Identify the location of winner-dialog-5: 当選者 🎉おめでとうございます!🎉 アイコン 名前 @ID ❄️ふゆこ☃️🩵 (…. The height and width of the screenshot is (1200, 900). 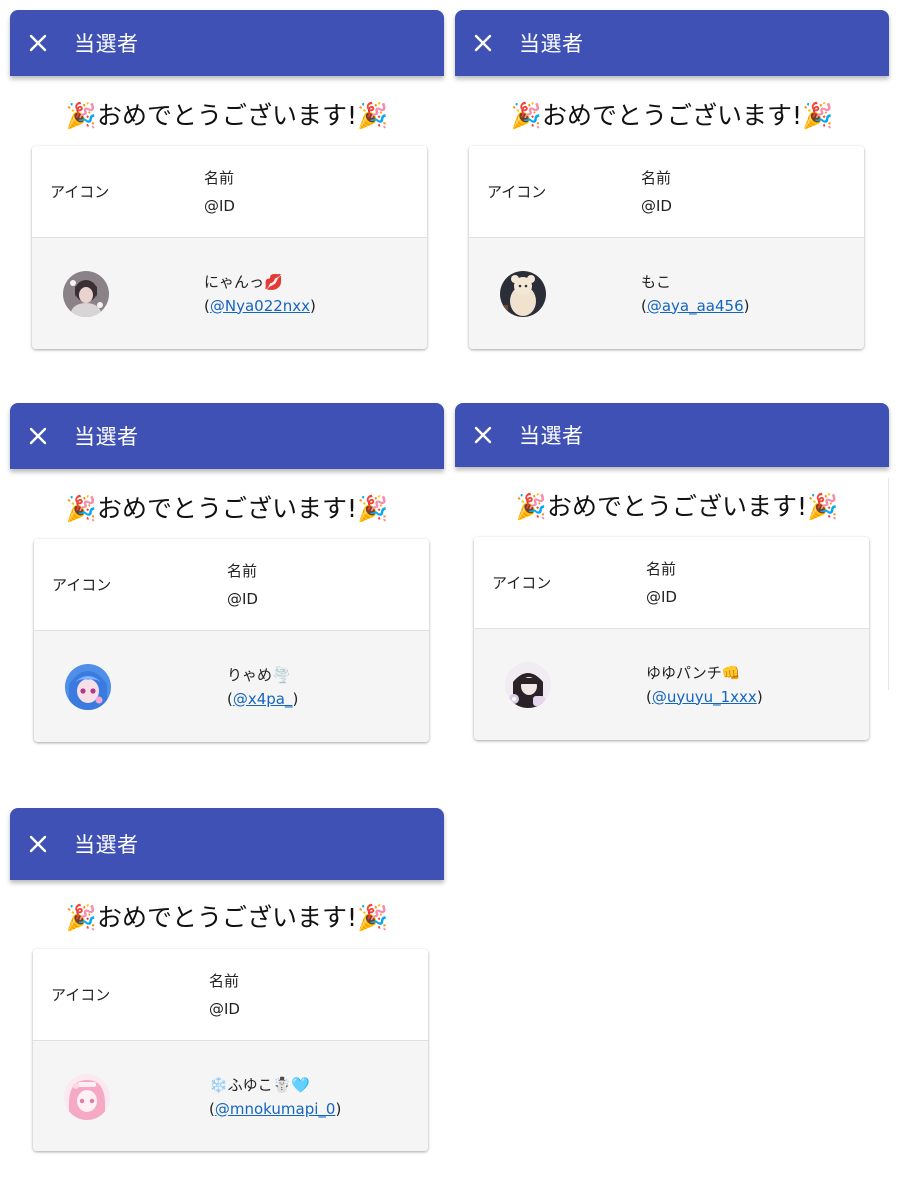
(227, 983).